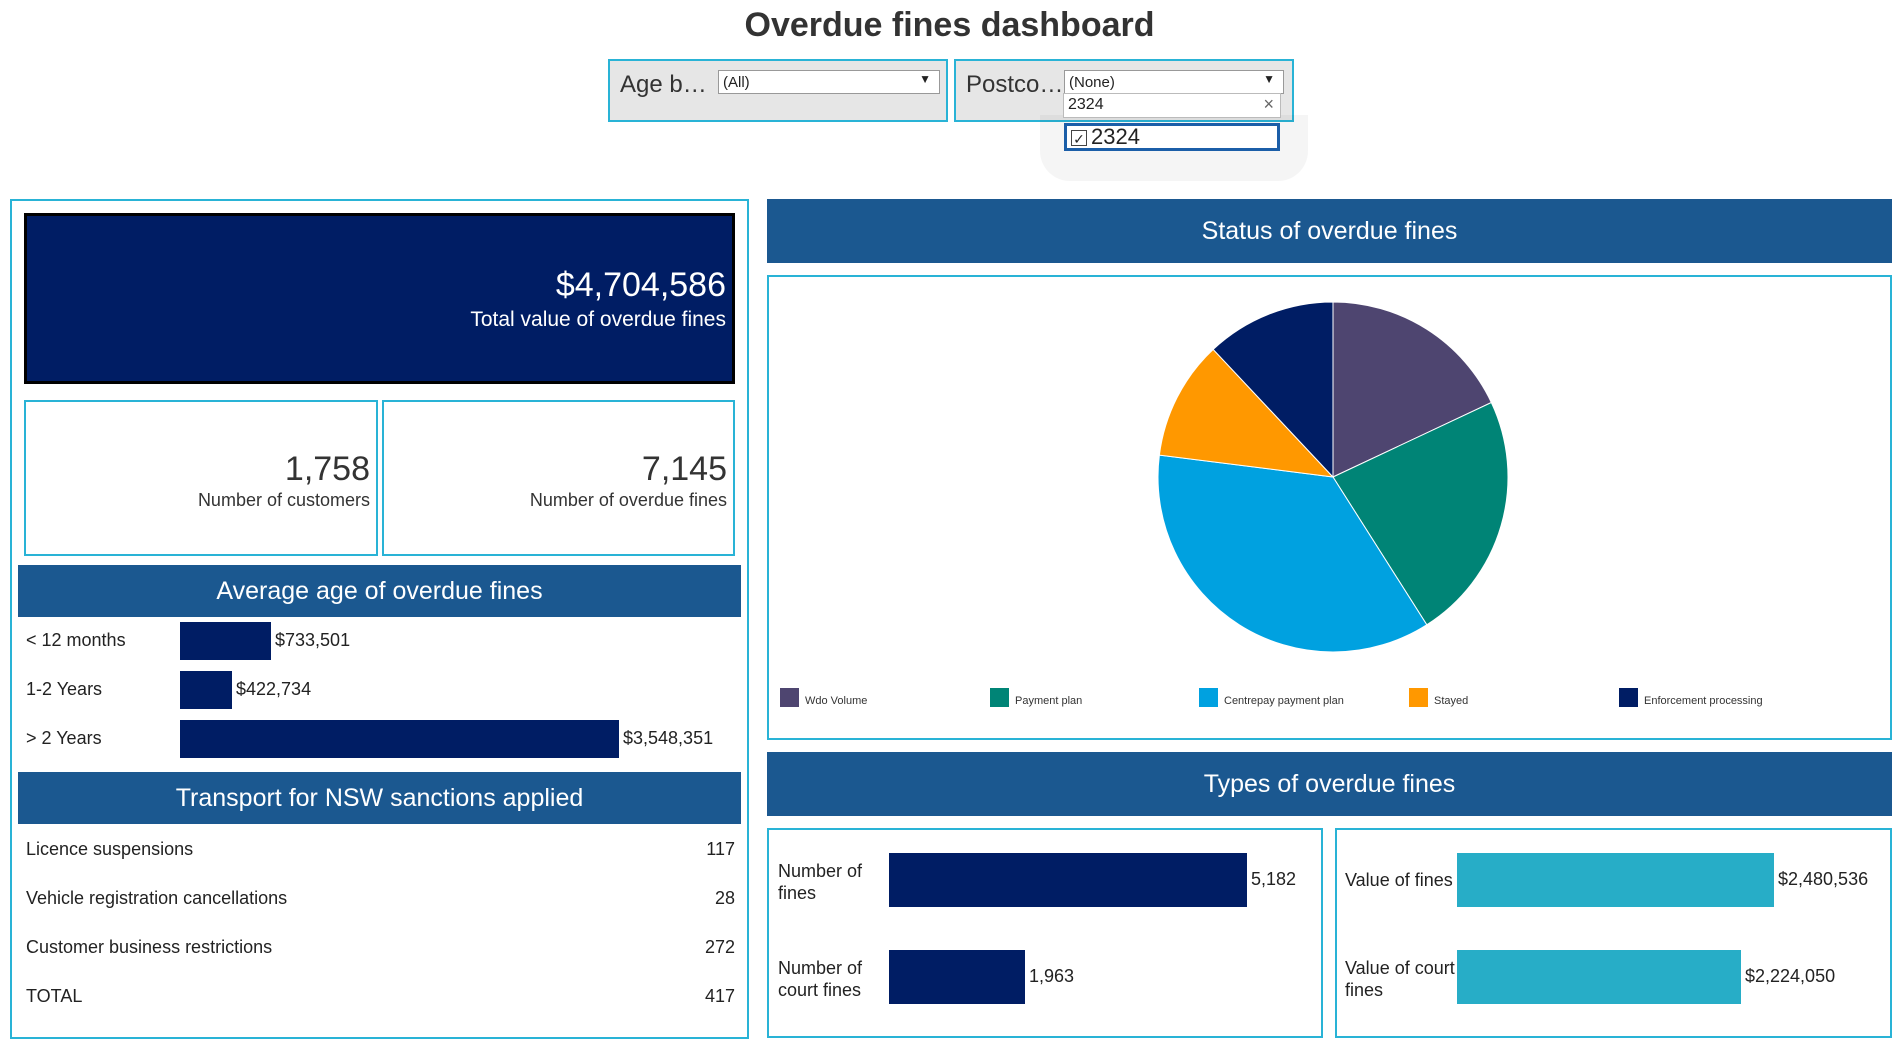 The image size is (1899, 1039). What do you see at coordinates (1703, 701) in the screenshot?
I see `legend-label: Enforcement processing` at bounding box center [1703, 701].